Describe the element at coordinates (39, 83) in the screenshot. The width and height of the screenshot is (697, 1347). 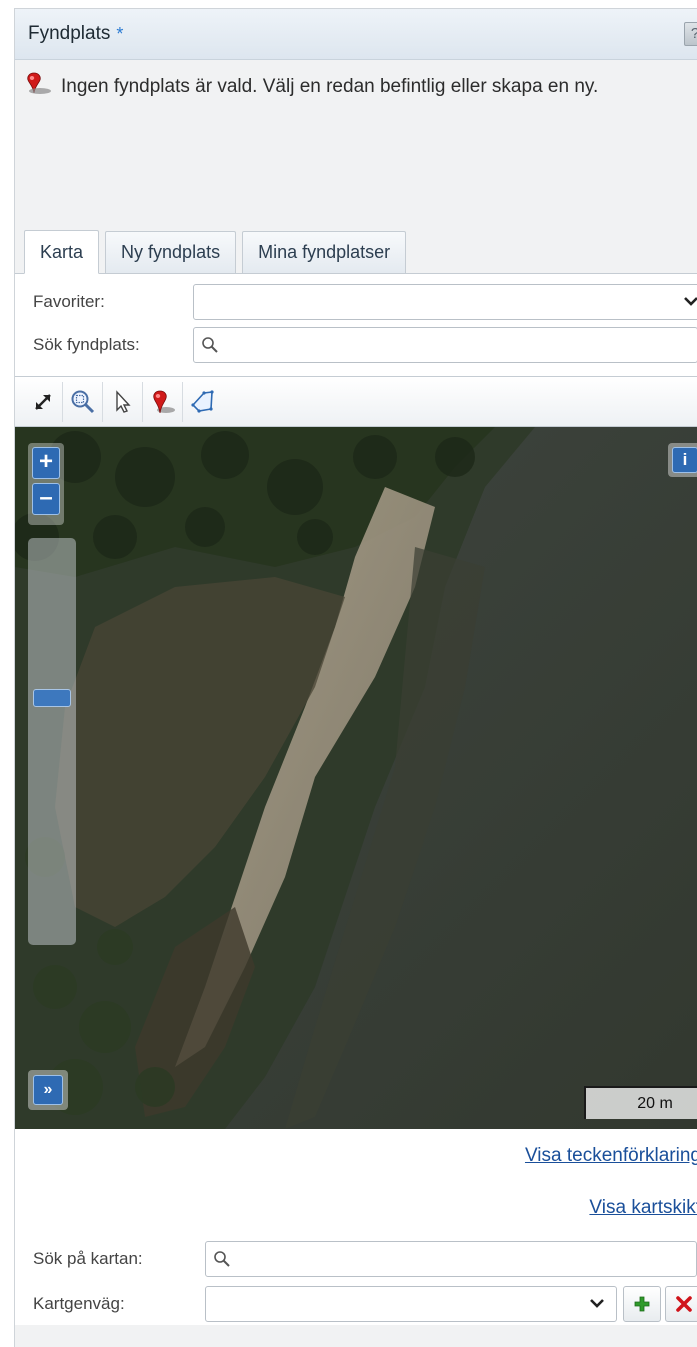
I see `map-pin-icon` at that location.